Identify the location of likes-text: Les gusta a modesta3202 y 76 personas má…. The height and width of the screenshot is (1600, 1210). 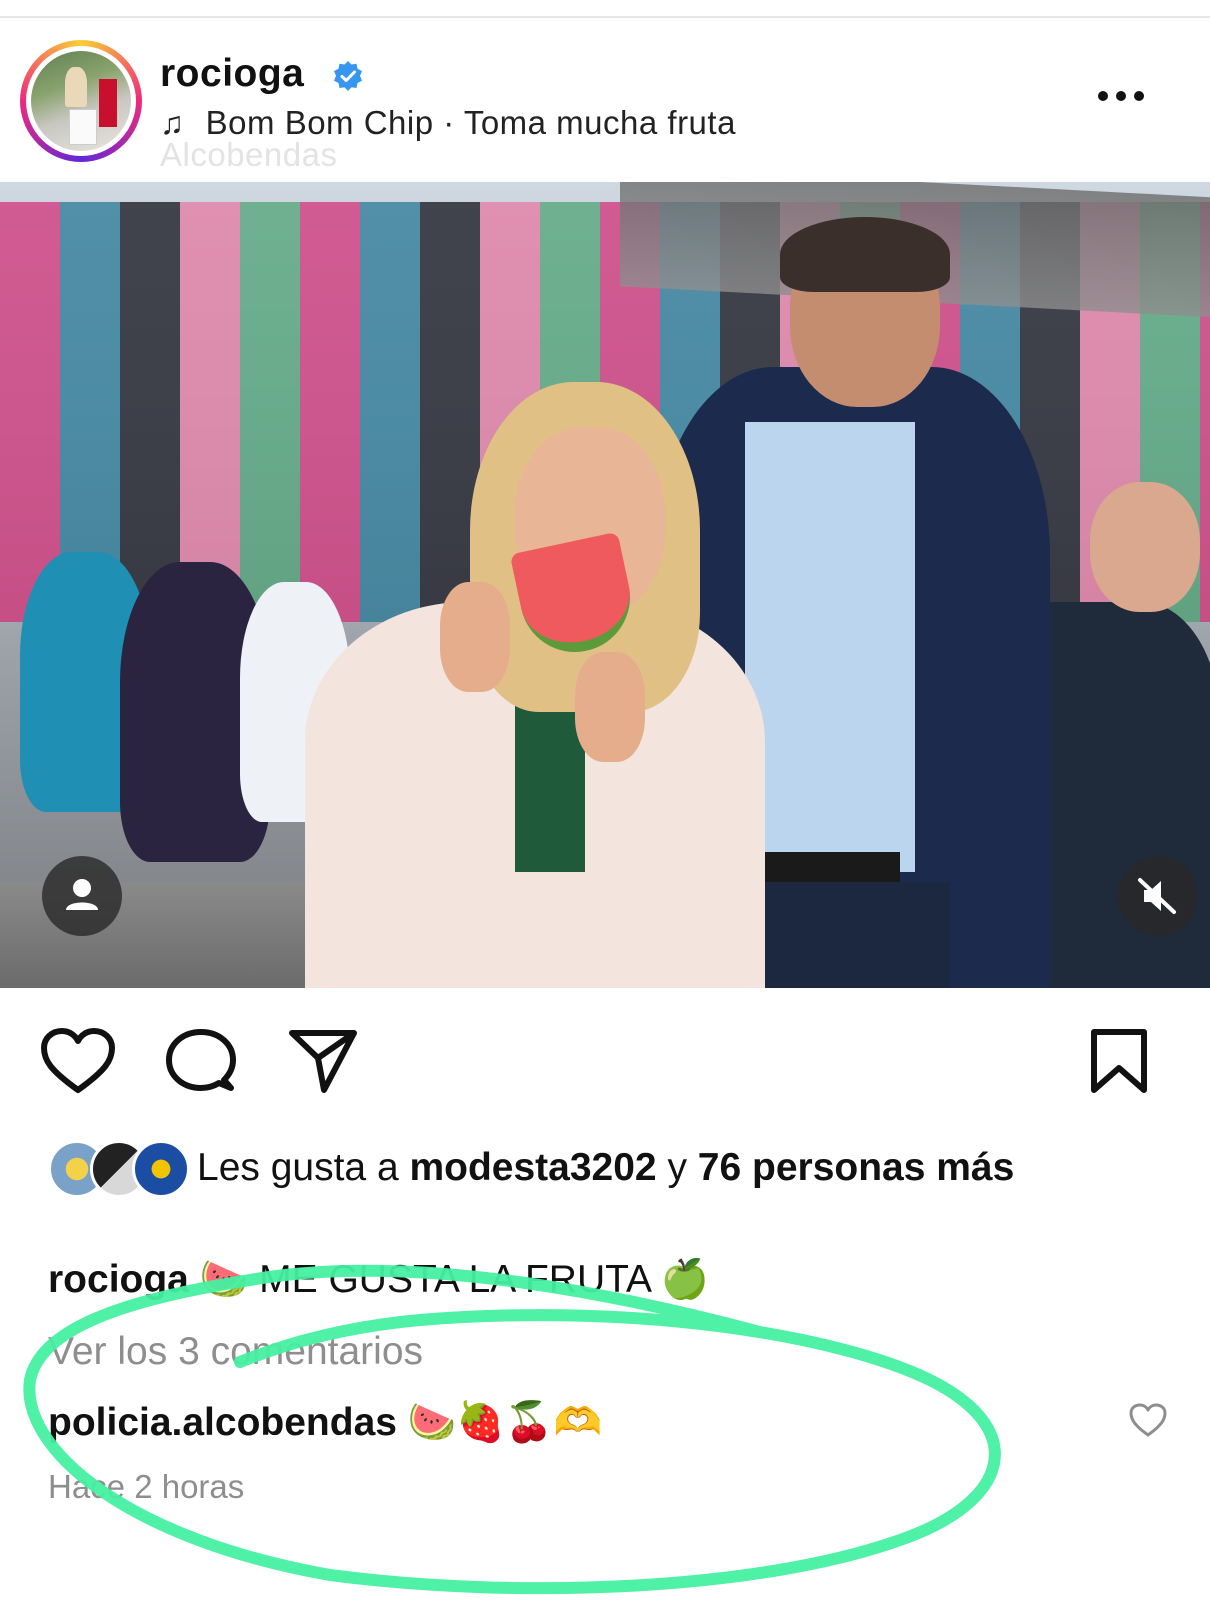
(647, 1168).